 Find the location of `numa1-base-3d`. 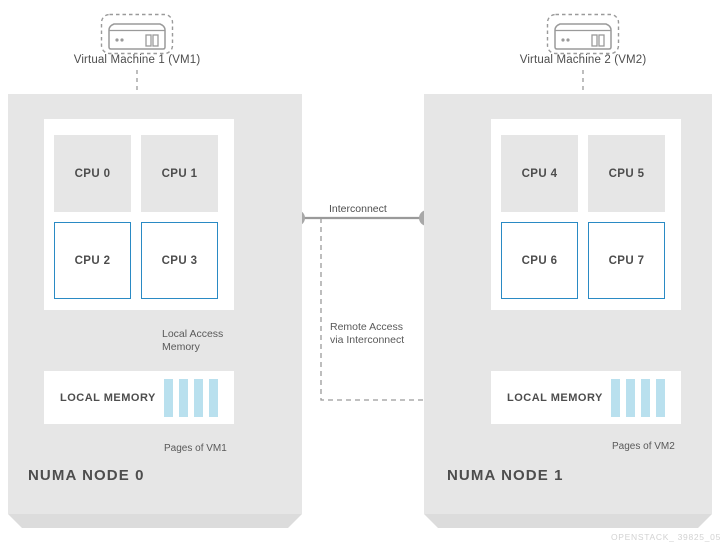

numa1-base-3d is located at coordinates (568, 521).